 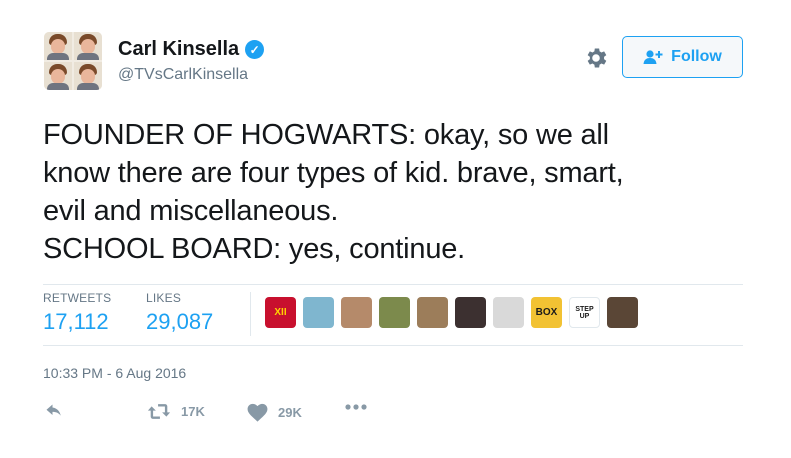 What do you see at coordinates (290, 412) in the screenshot?
I see `like-count: 29K` at bounding box center [290, 412].